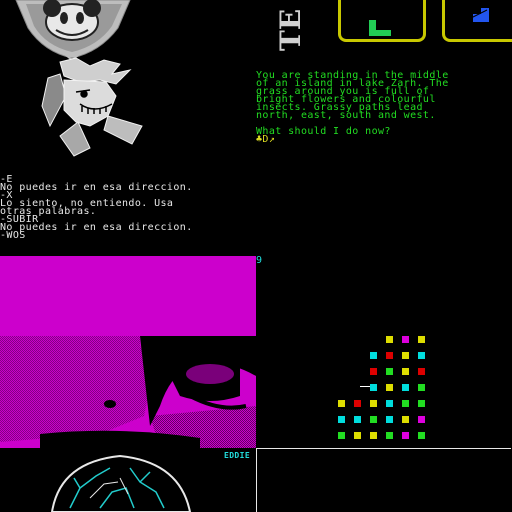  What do you see at coordinates (385, 385) in the screenshot?
I see `color-dot-grid` at bounding box center [385, 385].